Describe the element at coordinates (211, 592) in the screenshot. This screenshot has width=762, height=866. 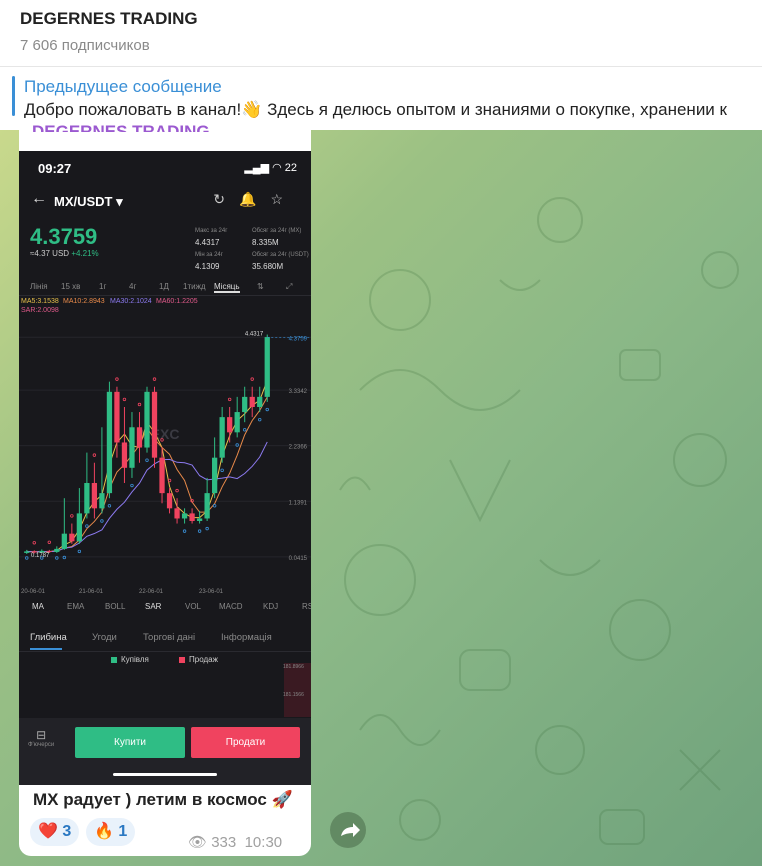
I see `x-tick-label: 23-06-01` at that location.